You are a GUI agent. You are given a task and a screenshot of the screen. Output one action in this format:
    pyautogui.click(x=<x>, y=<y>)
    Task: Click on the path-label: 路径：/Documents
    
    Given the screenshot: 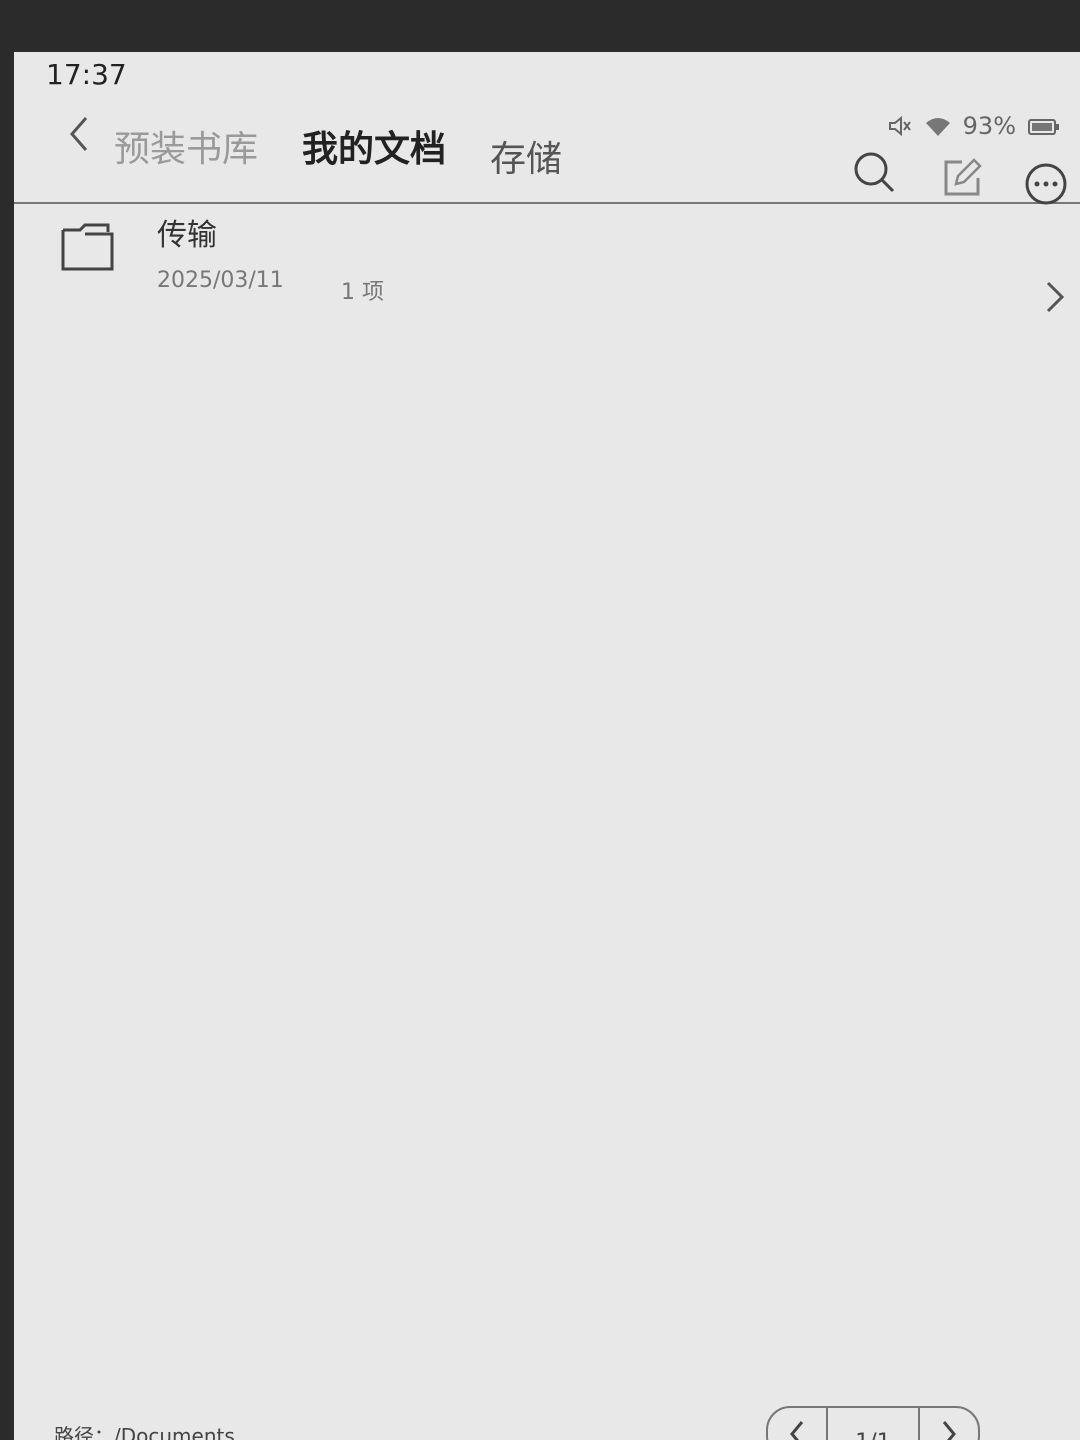 What is the action you would take?
    pyautogui.click(x=144, y=1432)
    